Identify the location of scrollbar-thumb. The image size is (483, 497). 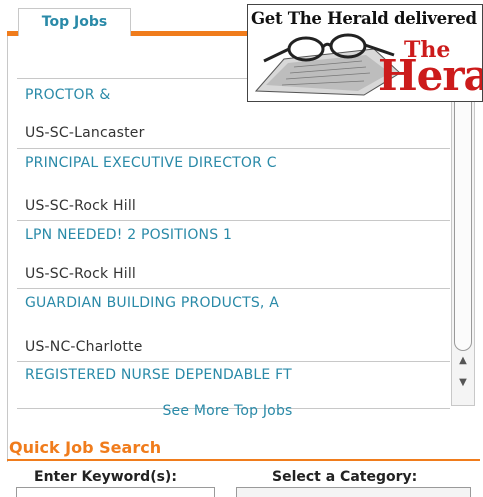
(463, 222).